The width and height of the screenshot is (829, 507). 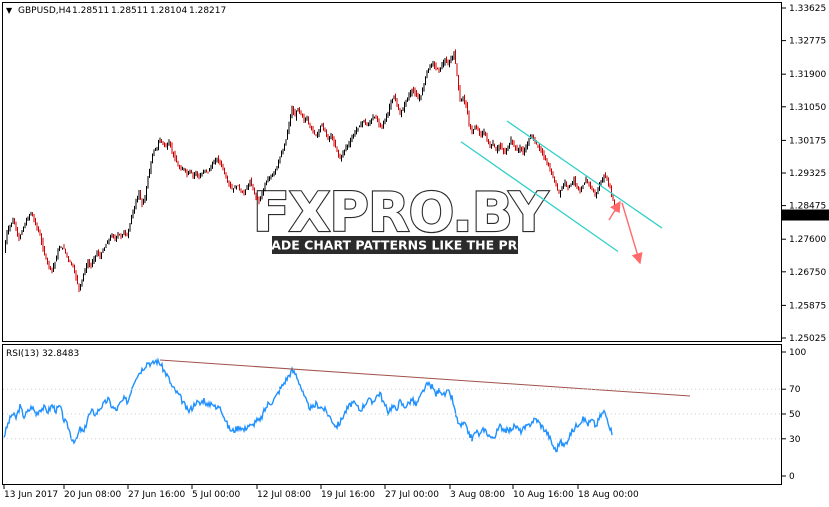 What do you see at coordinates (807, 141) in the screenshot?
I see `price-tick-label: 1.30175` at bounding box center [807, 141].